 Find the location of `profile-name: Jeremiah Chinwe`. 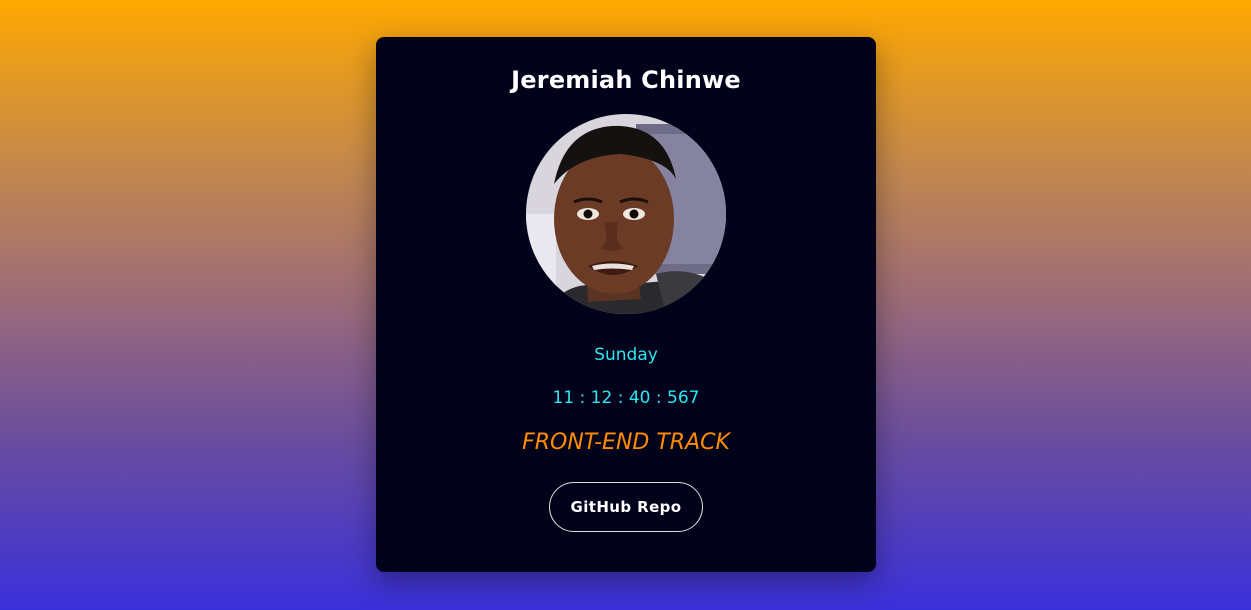

profile-name: Jeremiah Chinwe is located at coordinates (626, 80).